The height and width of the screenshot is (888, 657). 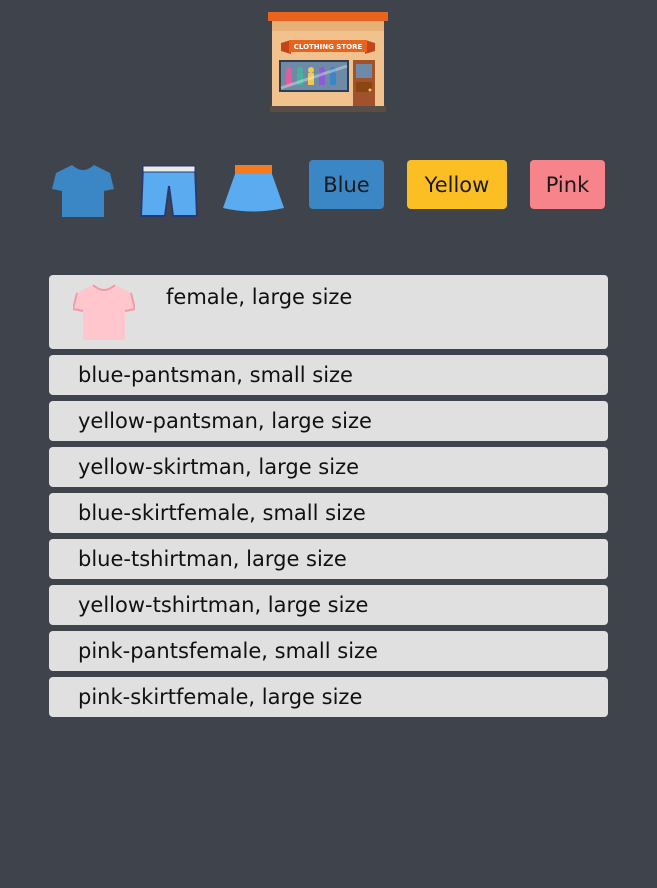 I want to click on product-row: pink-skirtfemale, large size, so click(x=328, y=697).